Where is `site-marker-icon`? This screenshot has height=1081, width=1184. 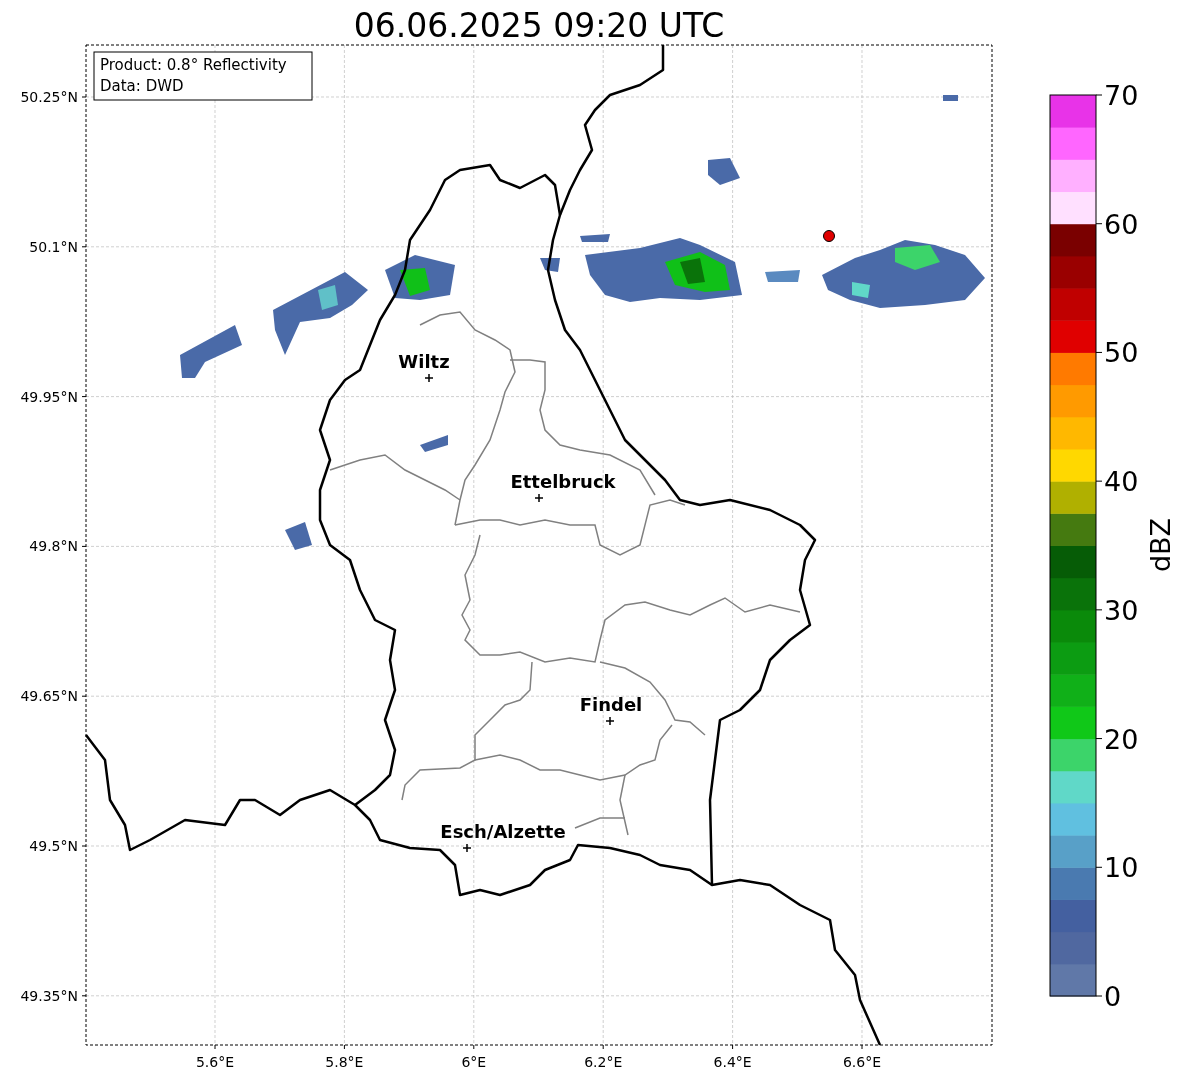 site-marker-icon is located at coordinates (829, 236).